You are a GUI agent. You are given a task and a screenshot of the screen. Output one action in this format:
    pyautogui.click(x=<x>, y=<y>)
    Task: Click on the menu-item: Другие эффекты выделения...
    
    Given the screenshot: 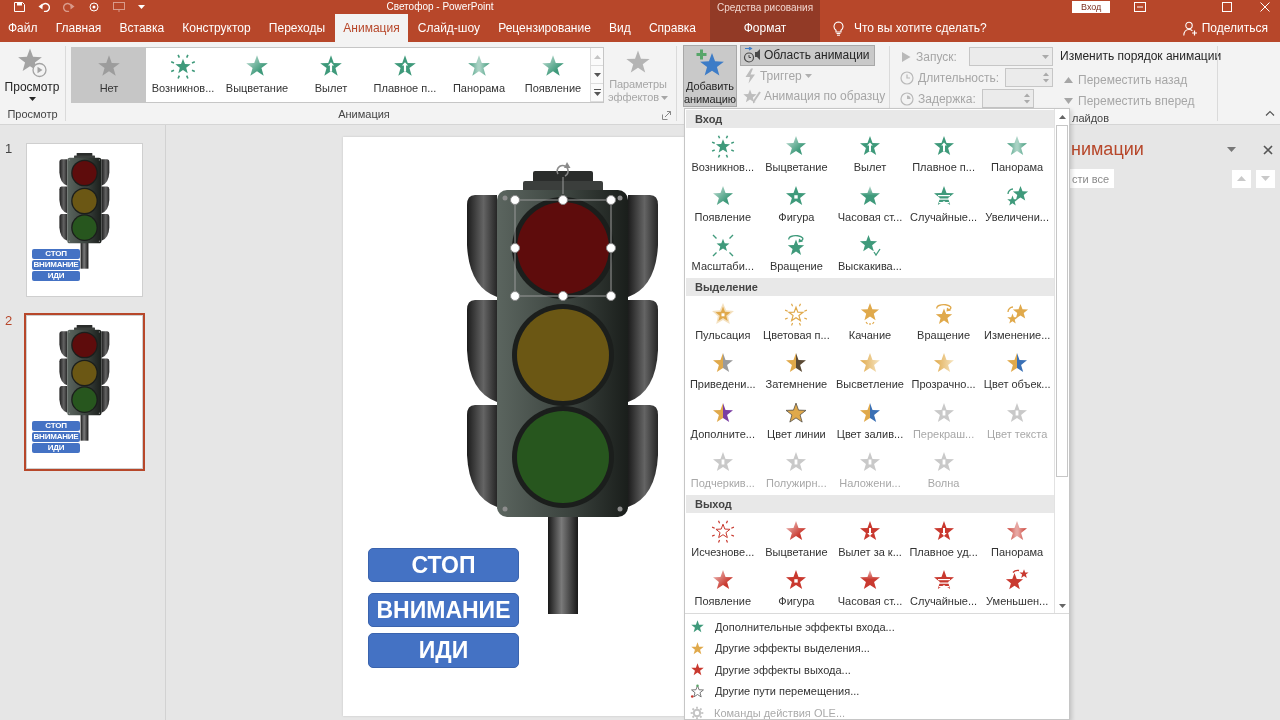 What is the action you would take?
    pyautogui.click(x=877, y=648)
    